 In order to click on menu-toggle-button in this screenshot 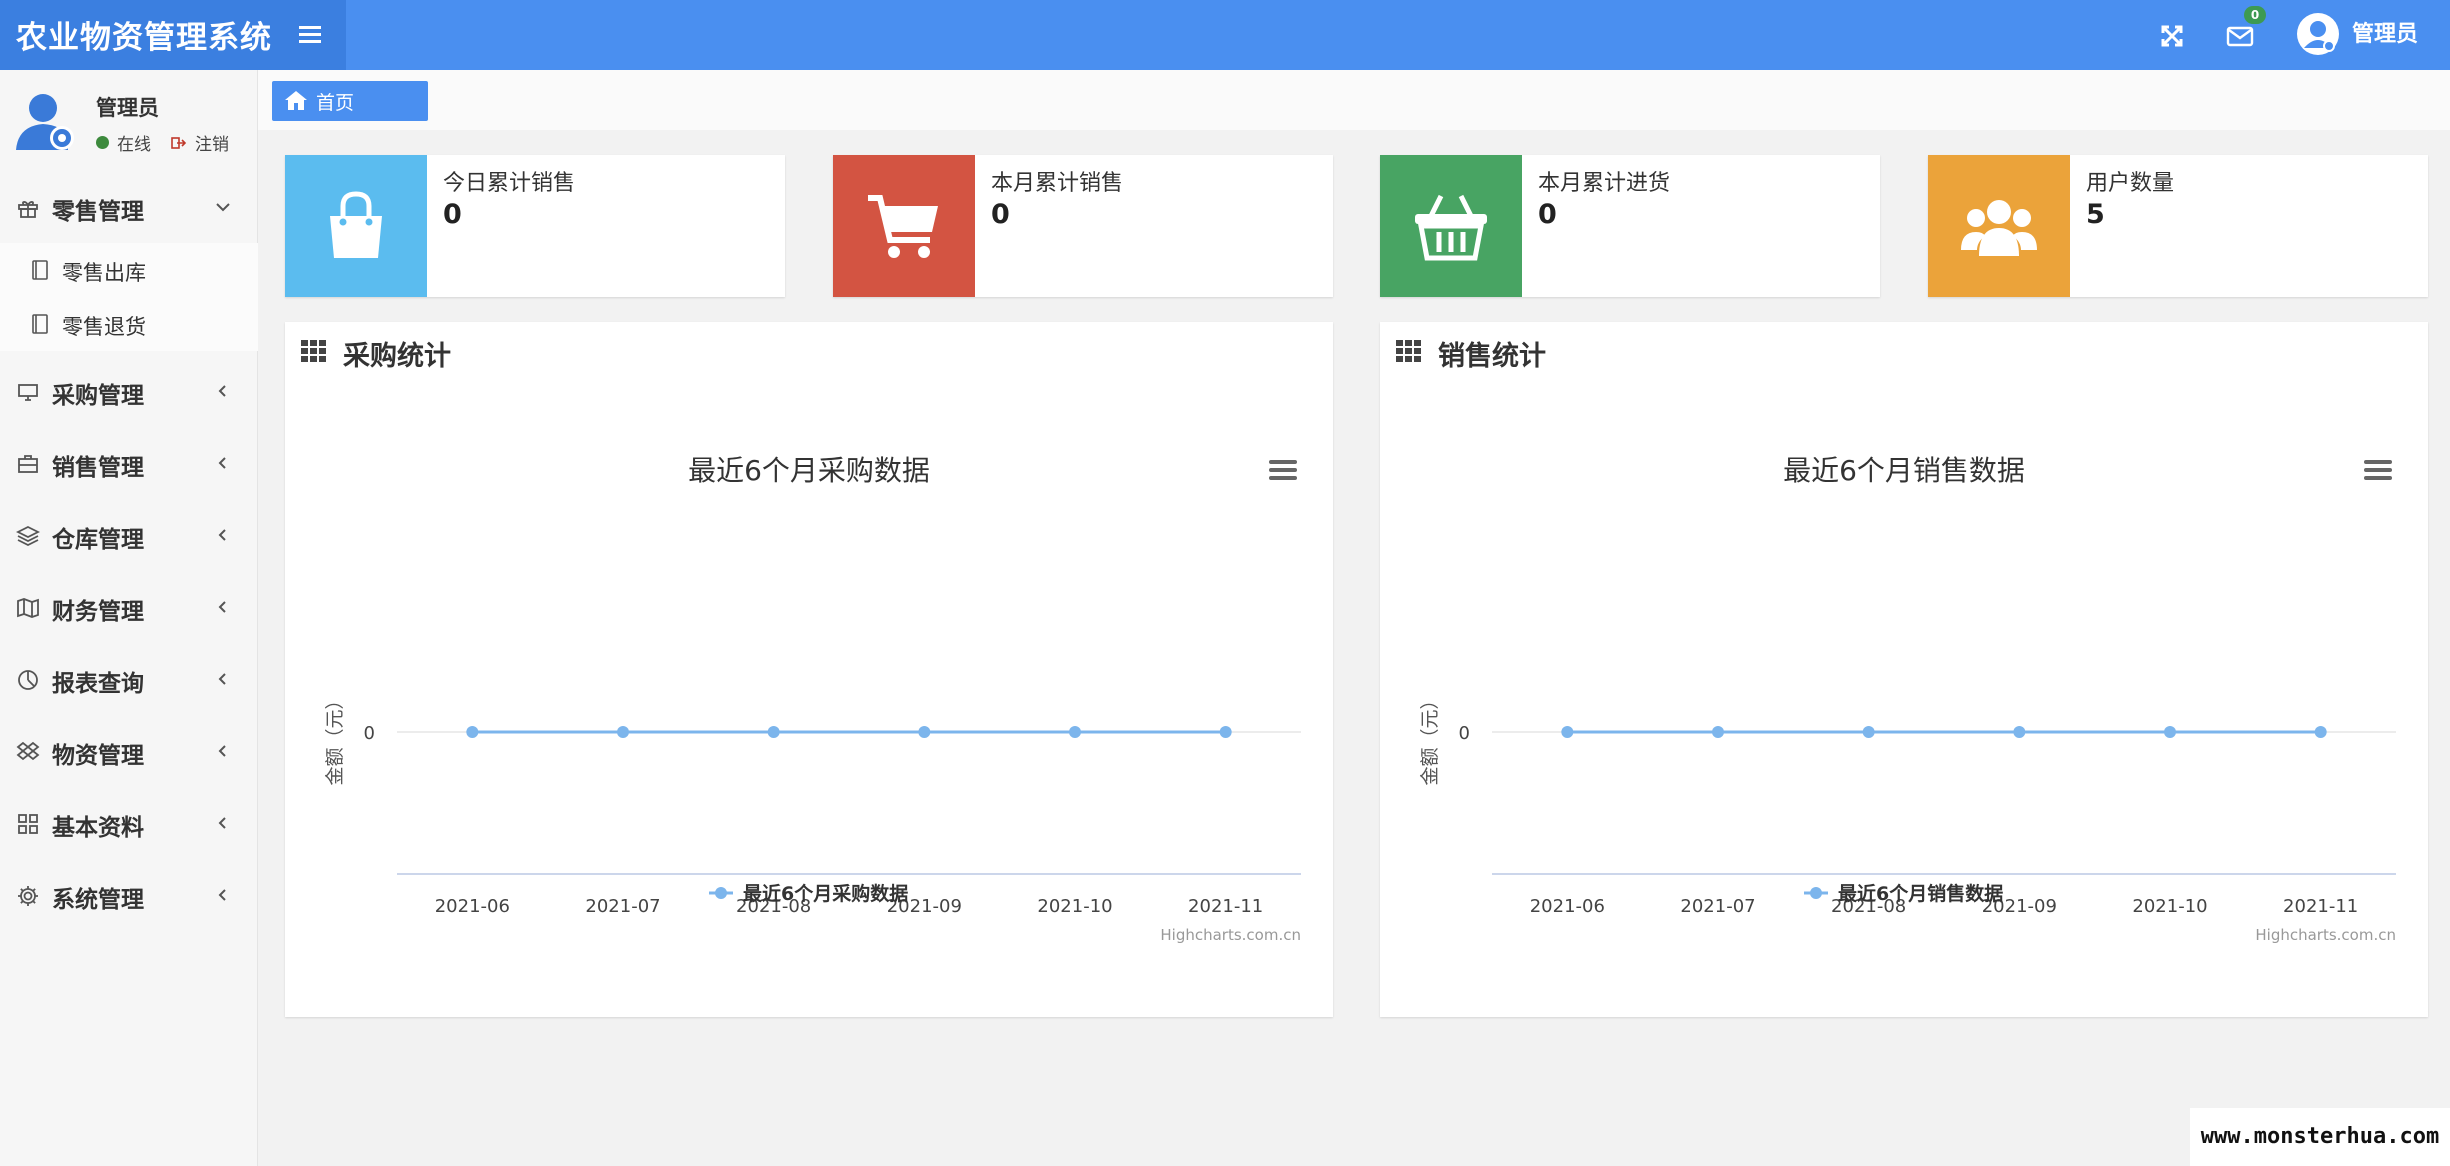, I will do `click(311, 35)`.